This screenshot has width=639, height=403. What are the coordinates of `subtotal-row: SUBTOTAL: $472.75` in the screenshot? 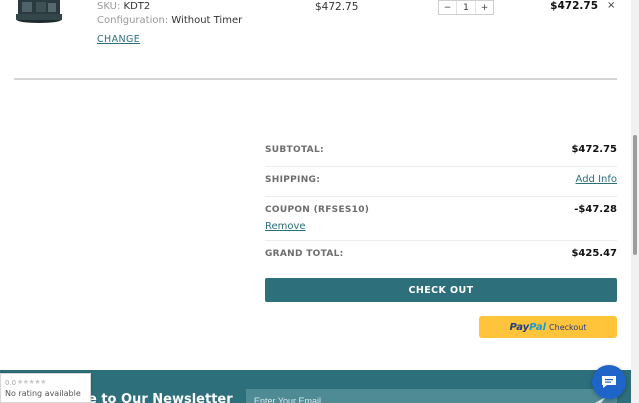 It's located at (441, 152).